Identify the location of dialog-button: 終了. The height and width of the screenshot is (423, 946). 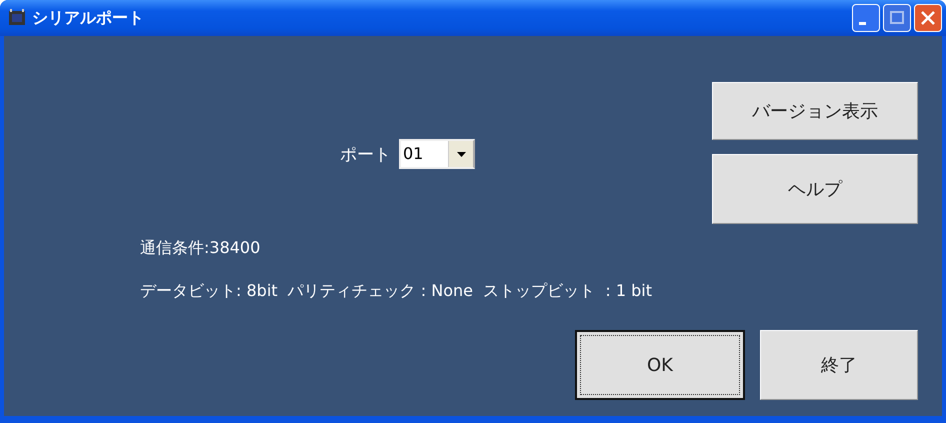
(839, 365).